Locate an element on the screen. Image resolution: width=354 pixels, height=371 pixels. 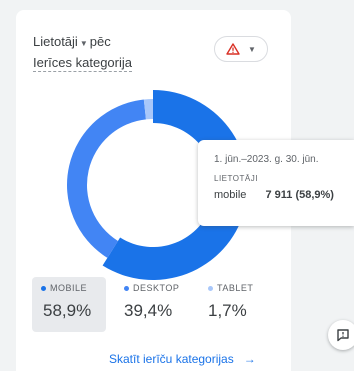
chevron-down-icon: ▼ is located at coordinates (252, 49).